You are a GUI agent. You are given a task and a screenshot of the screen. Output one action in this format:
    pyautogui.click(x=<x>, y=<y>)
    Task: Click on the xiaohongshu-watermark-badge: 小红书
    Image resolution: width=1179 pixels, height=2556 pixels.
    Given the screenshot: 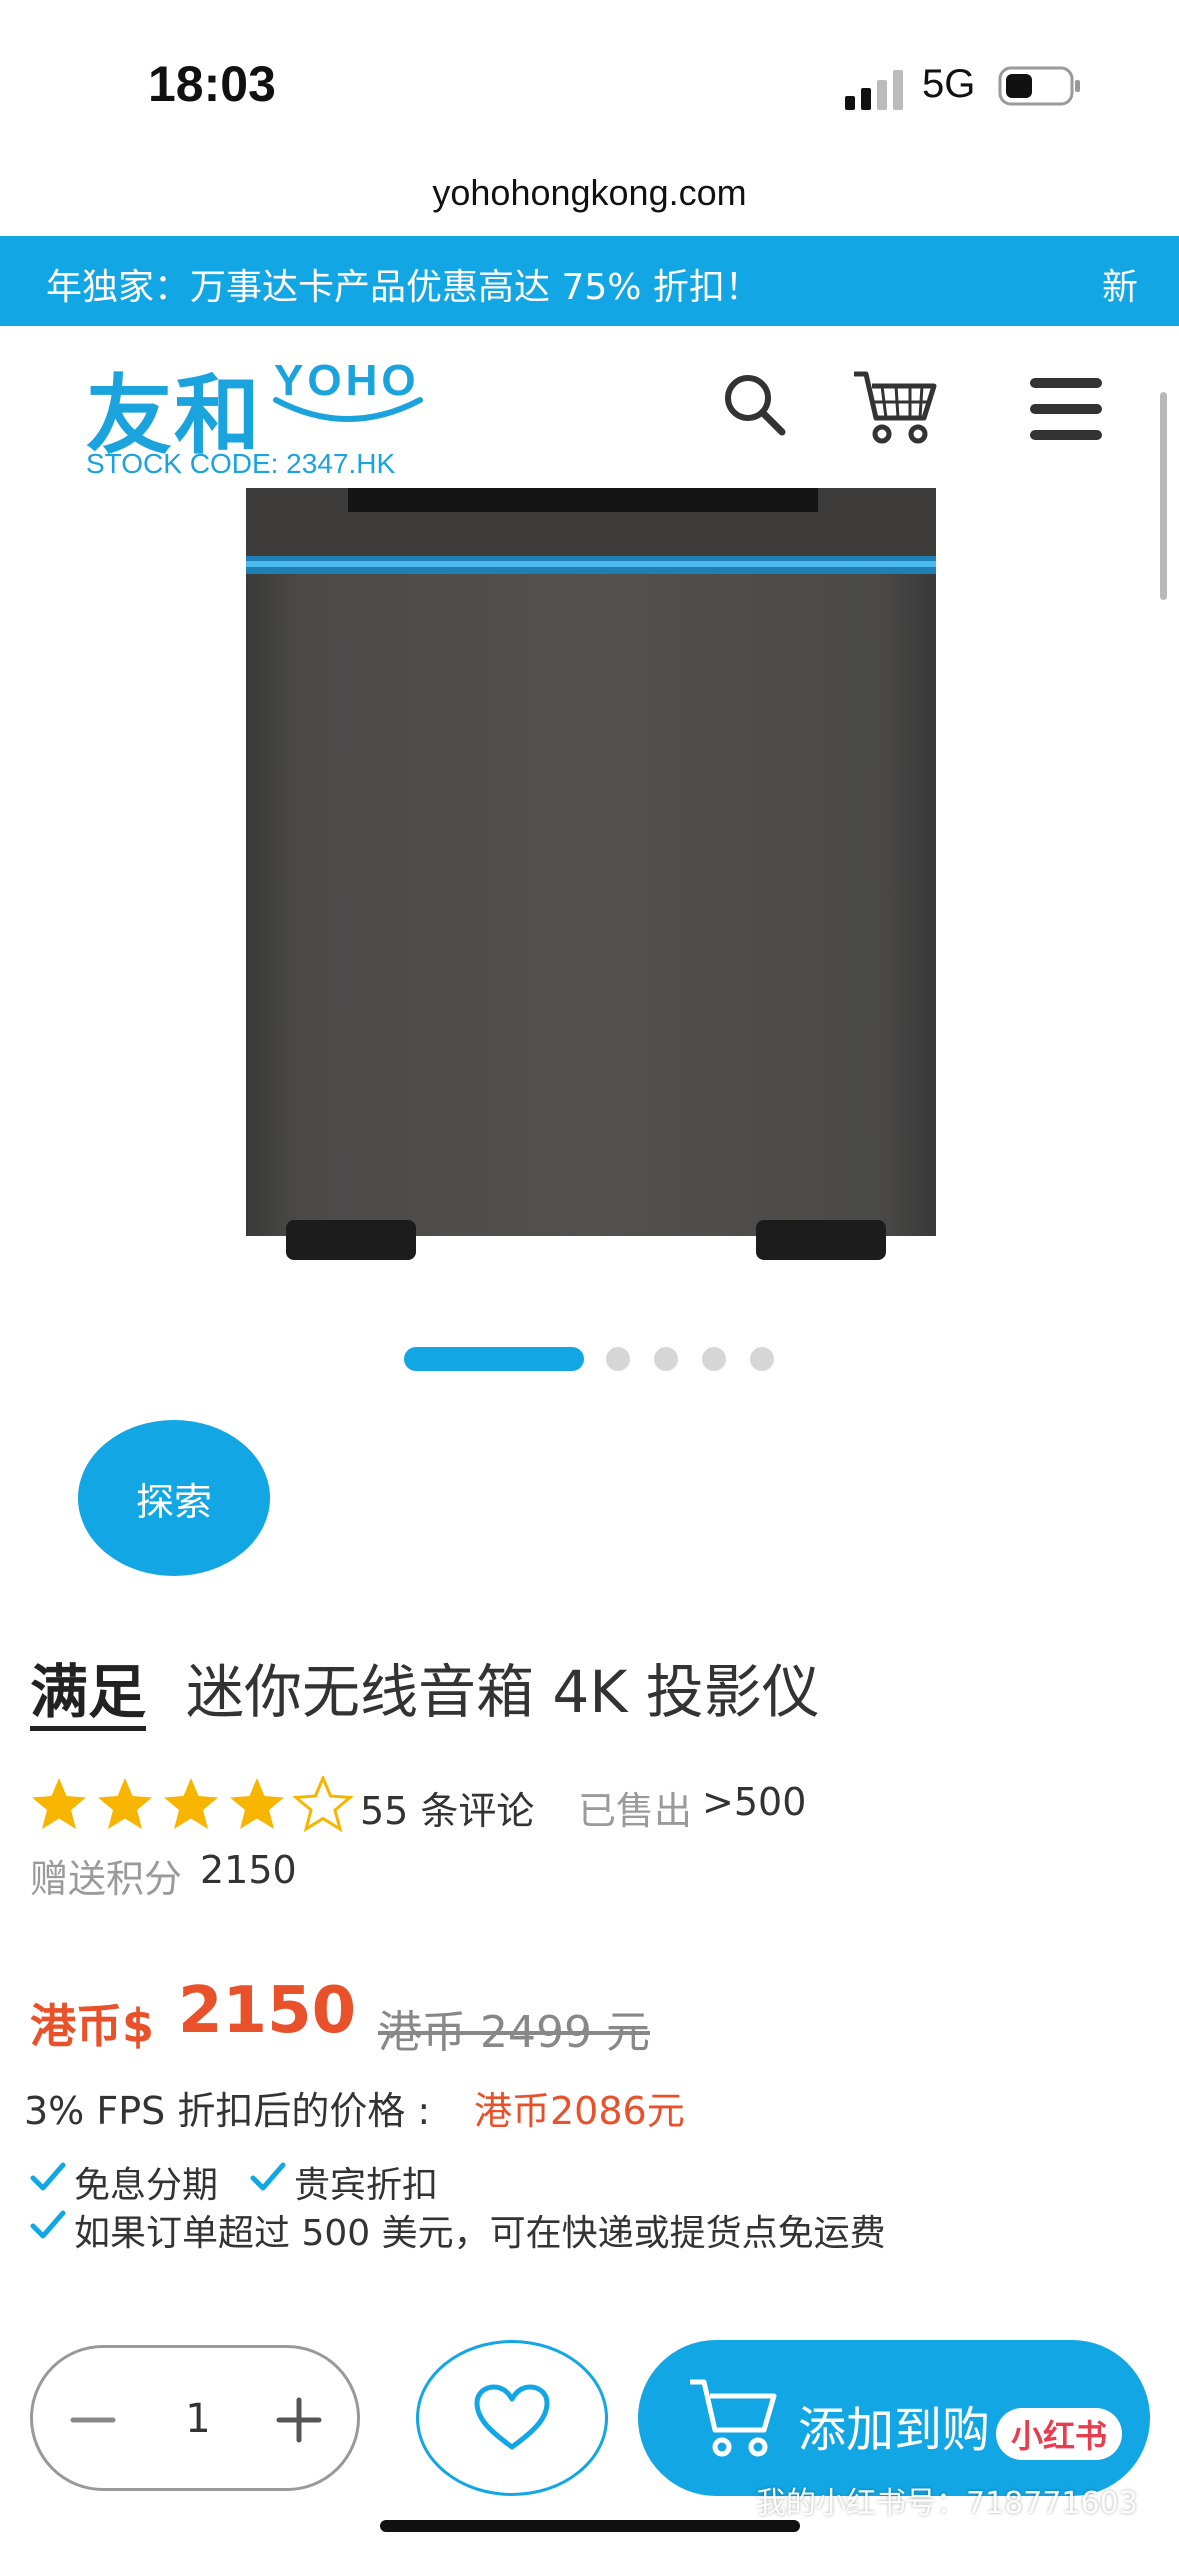 What is the action you would take?
    pyautogui.click(x=1059, y=2434)
    